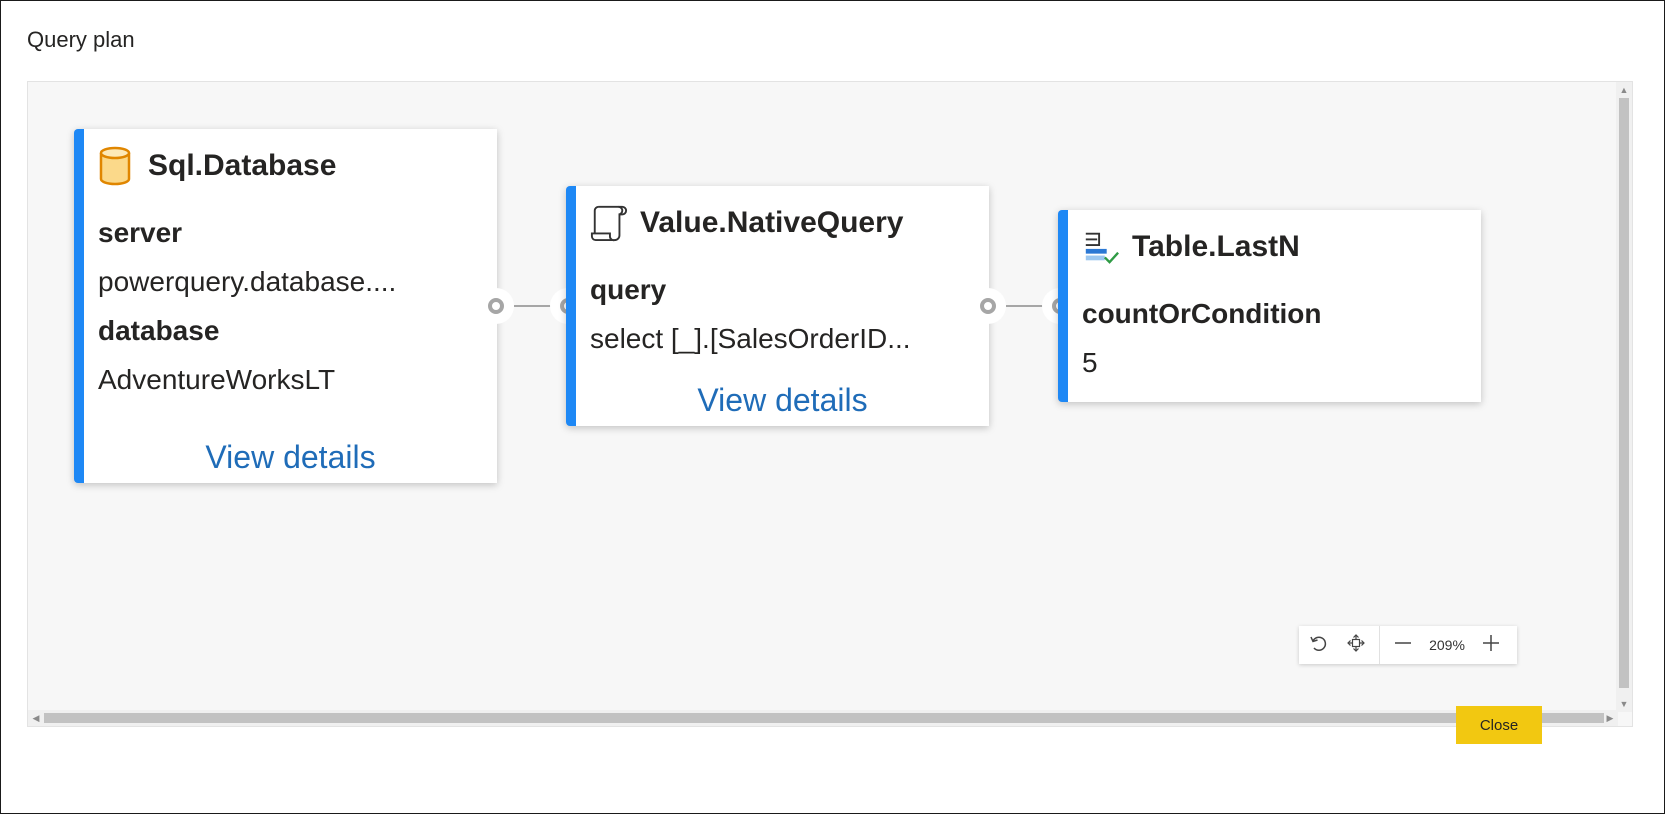 The height and width of the screenshot is (814, 1665). Describe the element at coordinates (628, 289) in the screenshot. I see `prop-label-query: query` at that location.